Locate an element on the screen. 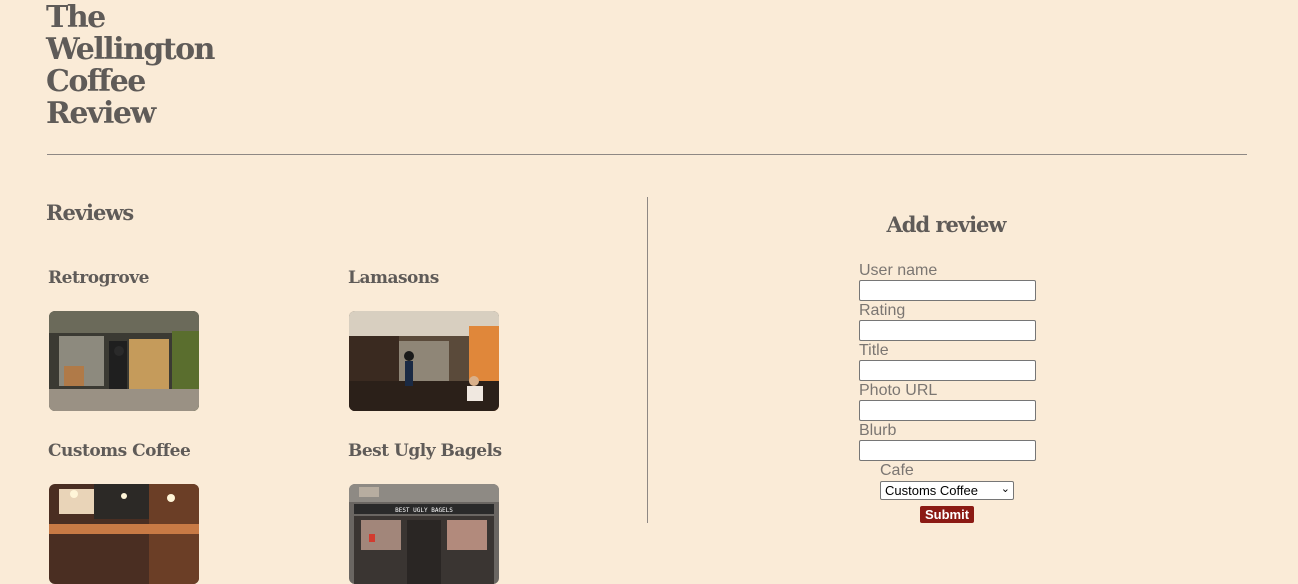  review-card-title: Lamasons is located at coordinates (393, 278).